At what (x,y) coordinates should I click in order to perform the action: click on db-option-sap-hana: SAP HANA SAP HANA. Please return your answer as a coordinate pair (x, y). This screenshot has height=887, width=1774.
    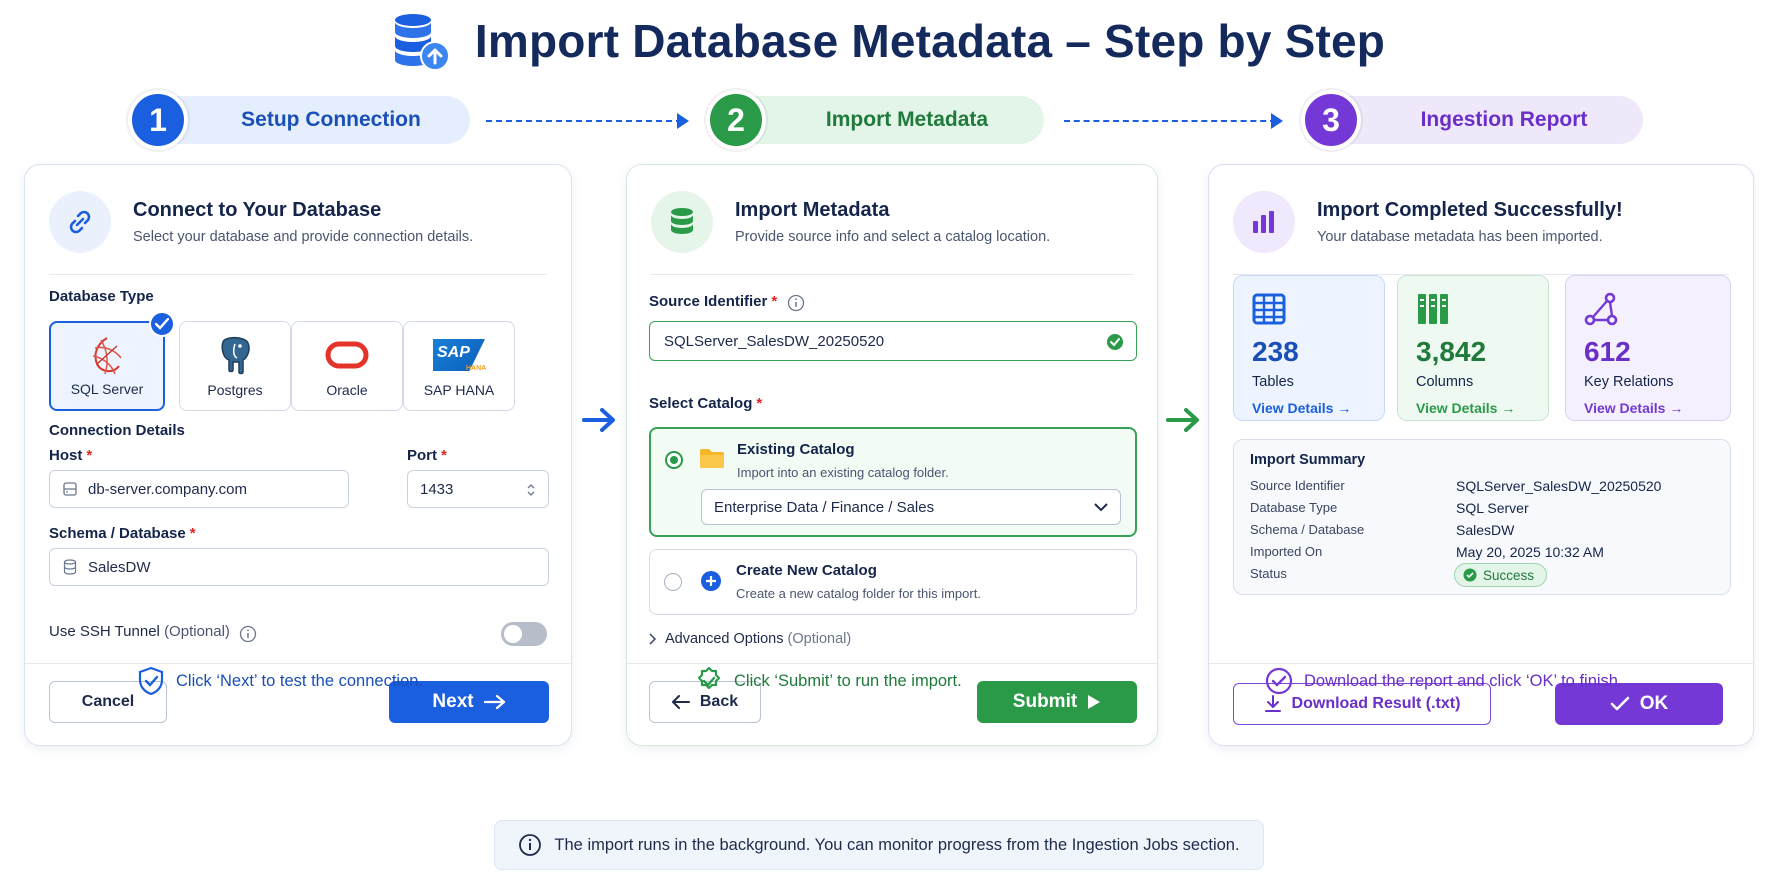
    Looking at the image, I should click on (459, 366).